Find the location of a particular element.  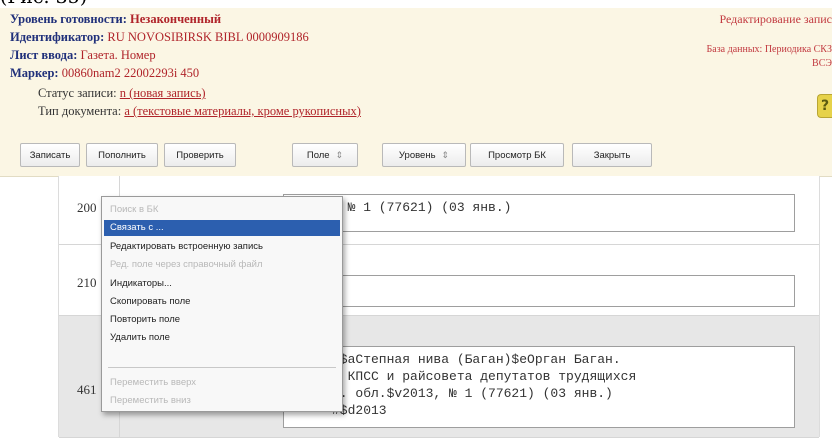

figure-caption: (Рис. 35) is located at coordinates (43, 4).